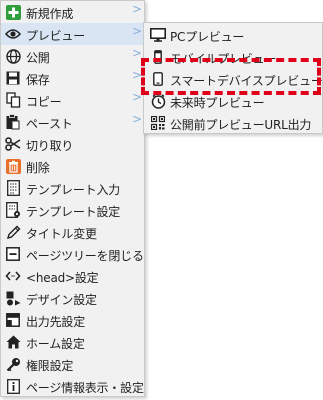  I want to click on template-settings-icon, so click(13, 210).